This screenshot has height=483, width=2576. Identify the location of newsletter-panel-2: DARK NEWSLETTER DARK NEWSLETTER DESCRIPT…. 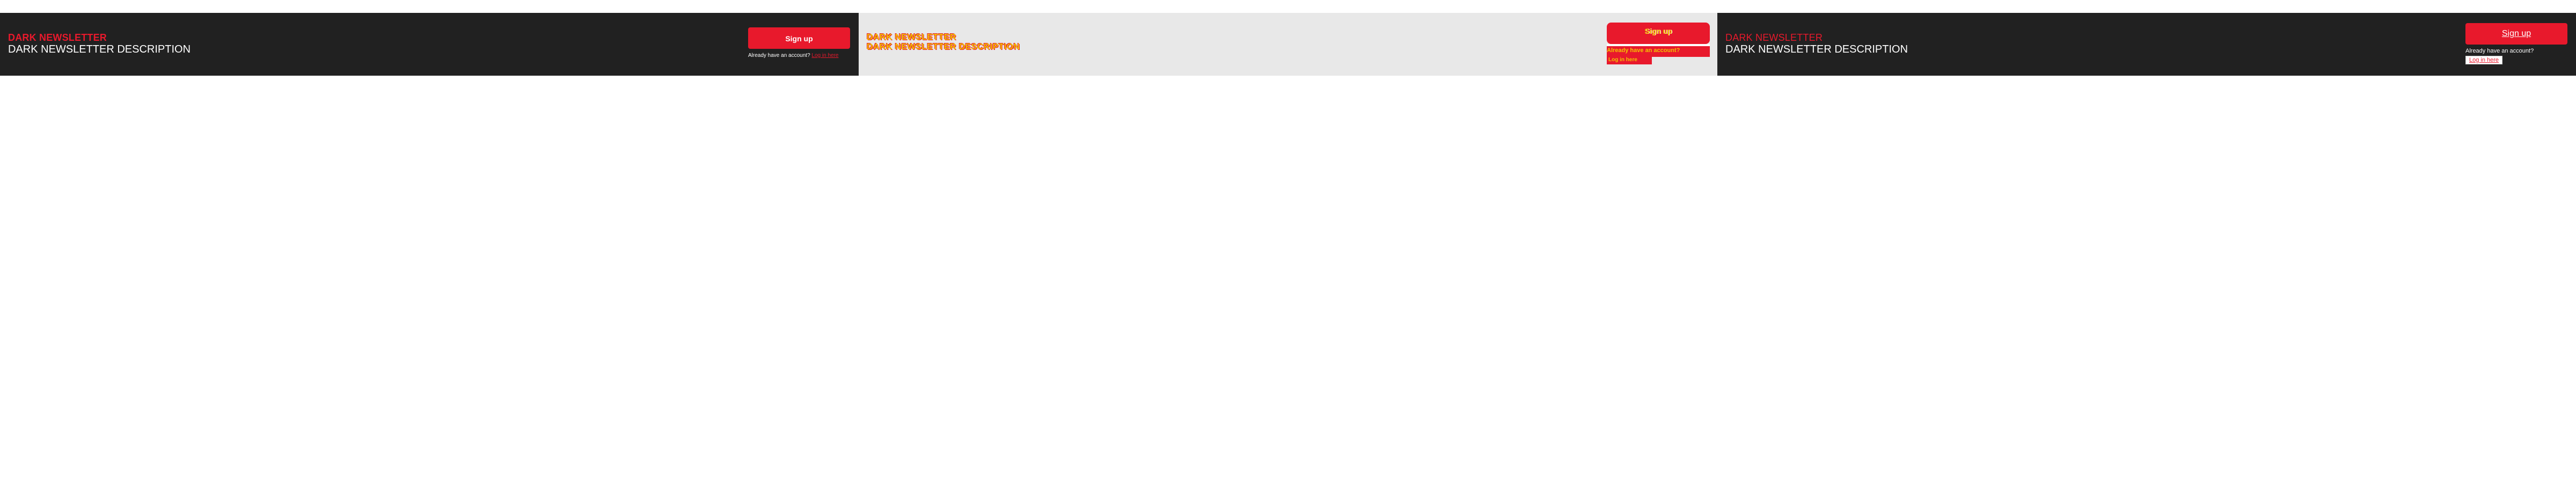
(1288, 44).